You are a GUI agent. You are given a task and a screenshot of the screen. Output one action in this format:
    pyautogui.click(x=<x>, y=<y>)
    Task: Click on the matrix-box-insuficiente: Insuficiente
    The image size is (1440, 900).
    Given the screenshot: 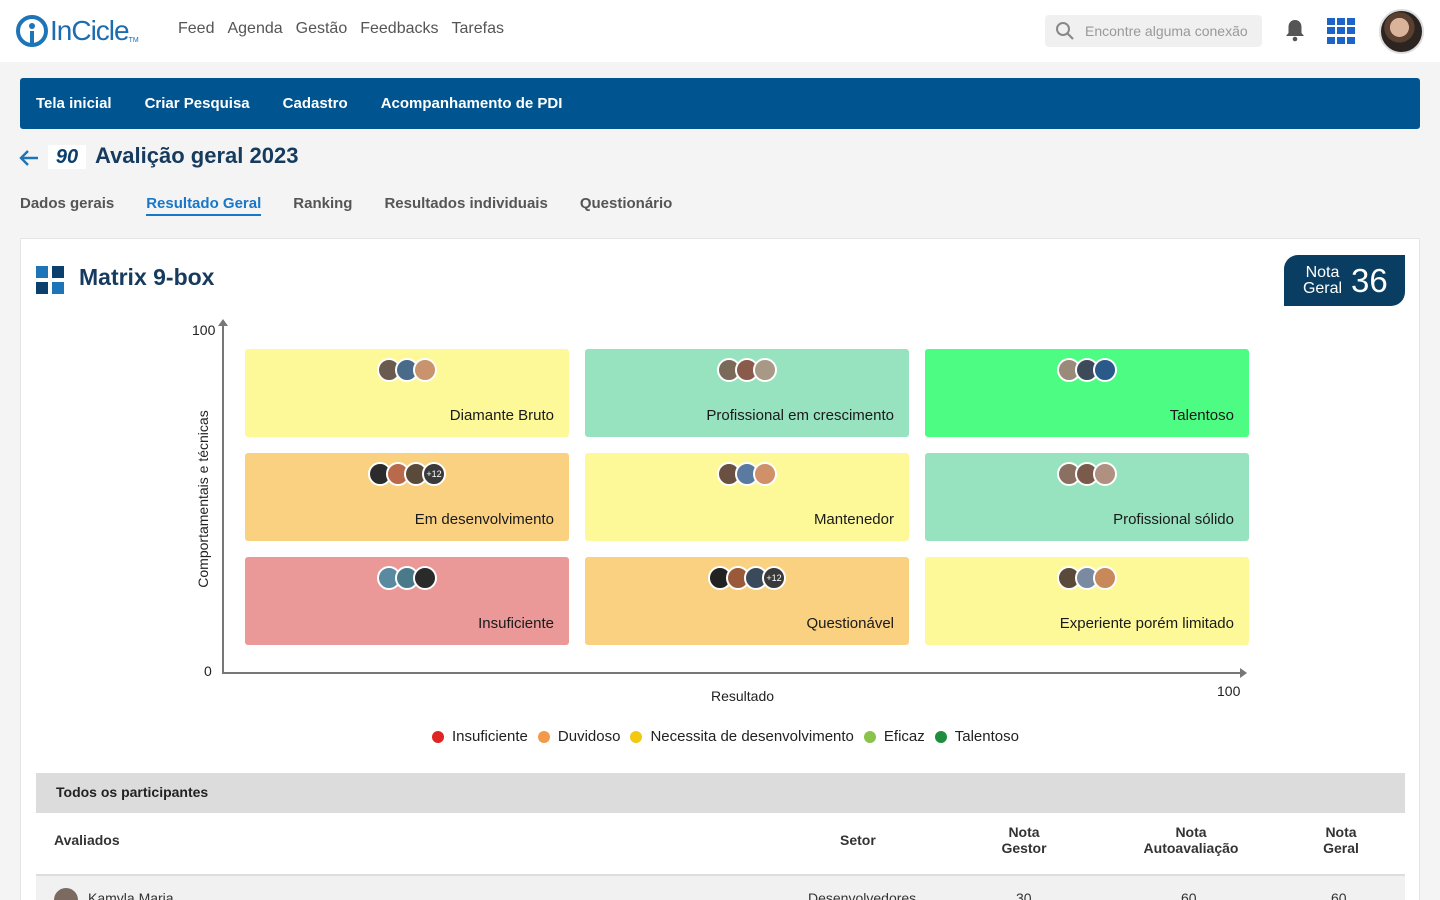 What is the action you would take?
    pyautogui.click(x=407, y=601)
    